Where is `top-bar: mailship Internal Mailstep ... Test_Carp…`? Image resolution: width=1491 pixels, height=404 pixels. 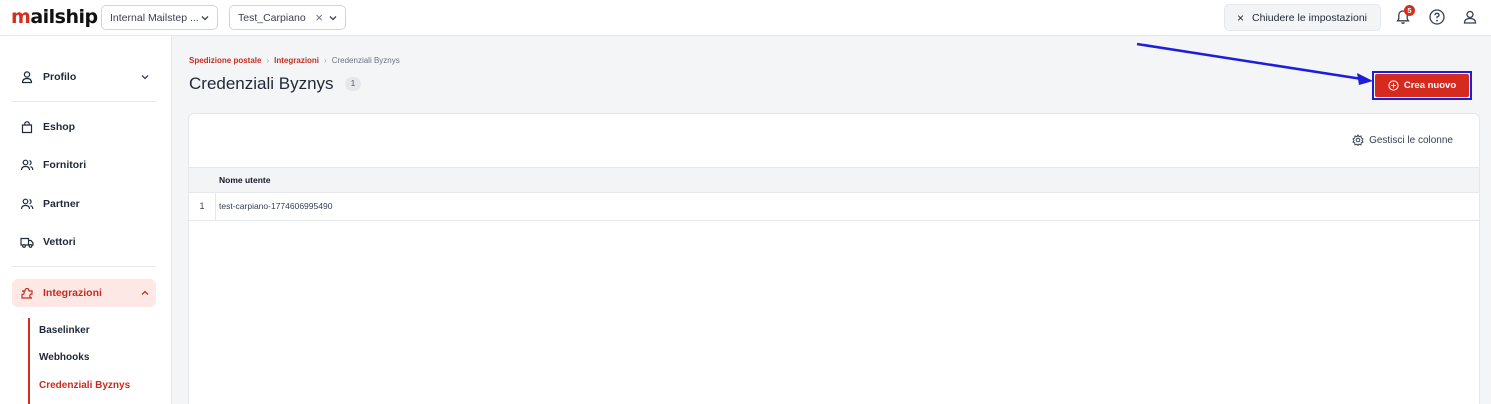 top-bar: mailship Internal Mailstep ... Test_Carp… is located at coordinates (745, 18).